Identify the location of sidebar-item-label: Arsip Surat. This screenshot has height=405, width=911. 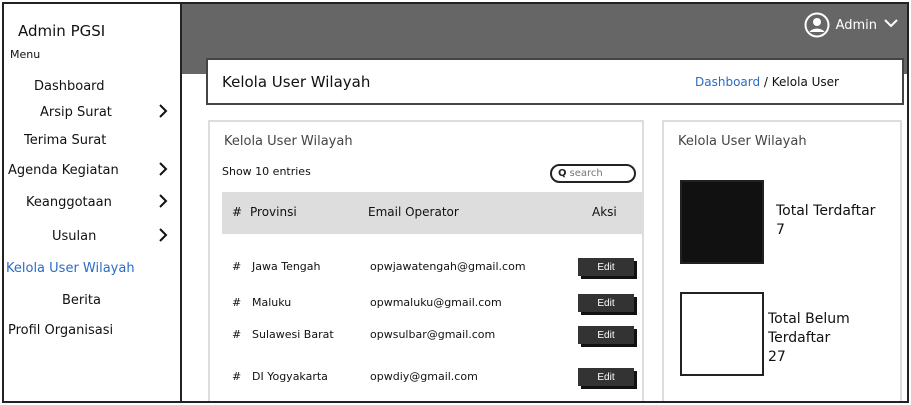
(76, 112).